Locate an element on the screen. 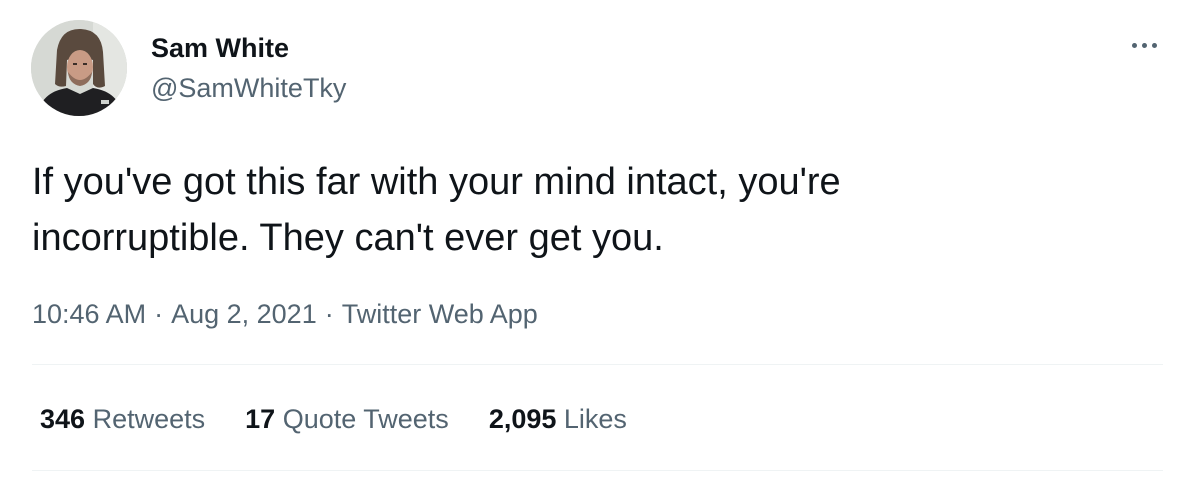 The width and height of the screenshot is (1184, 482). tweet-text-line: incorruptible. They can't ever get you. is located at coordinates (348, 238).